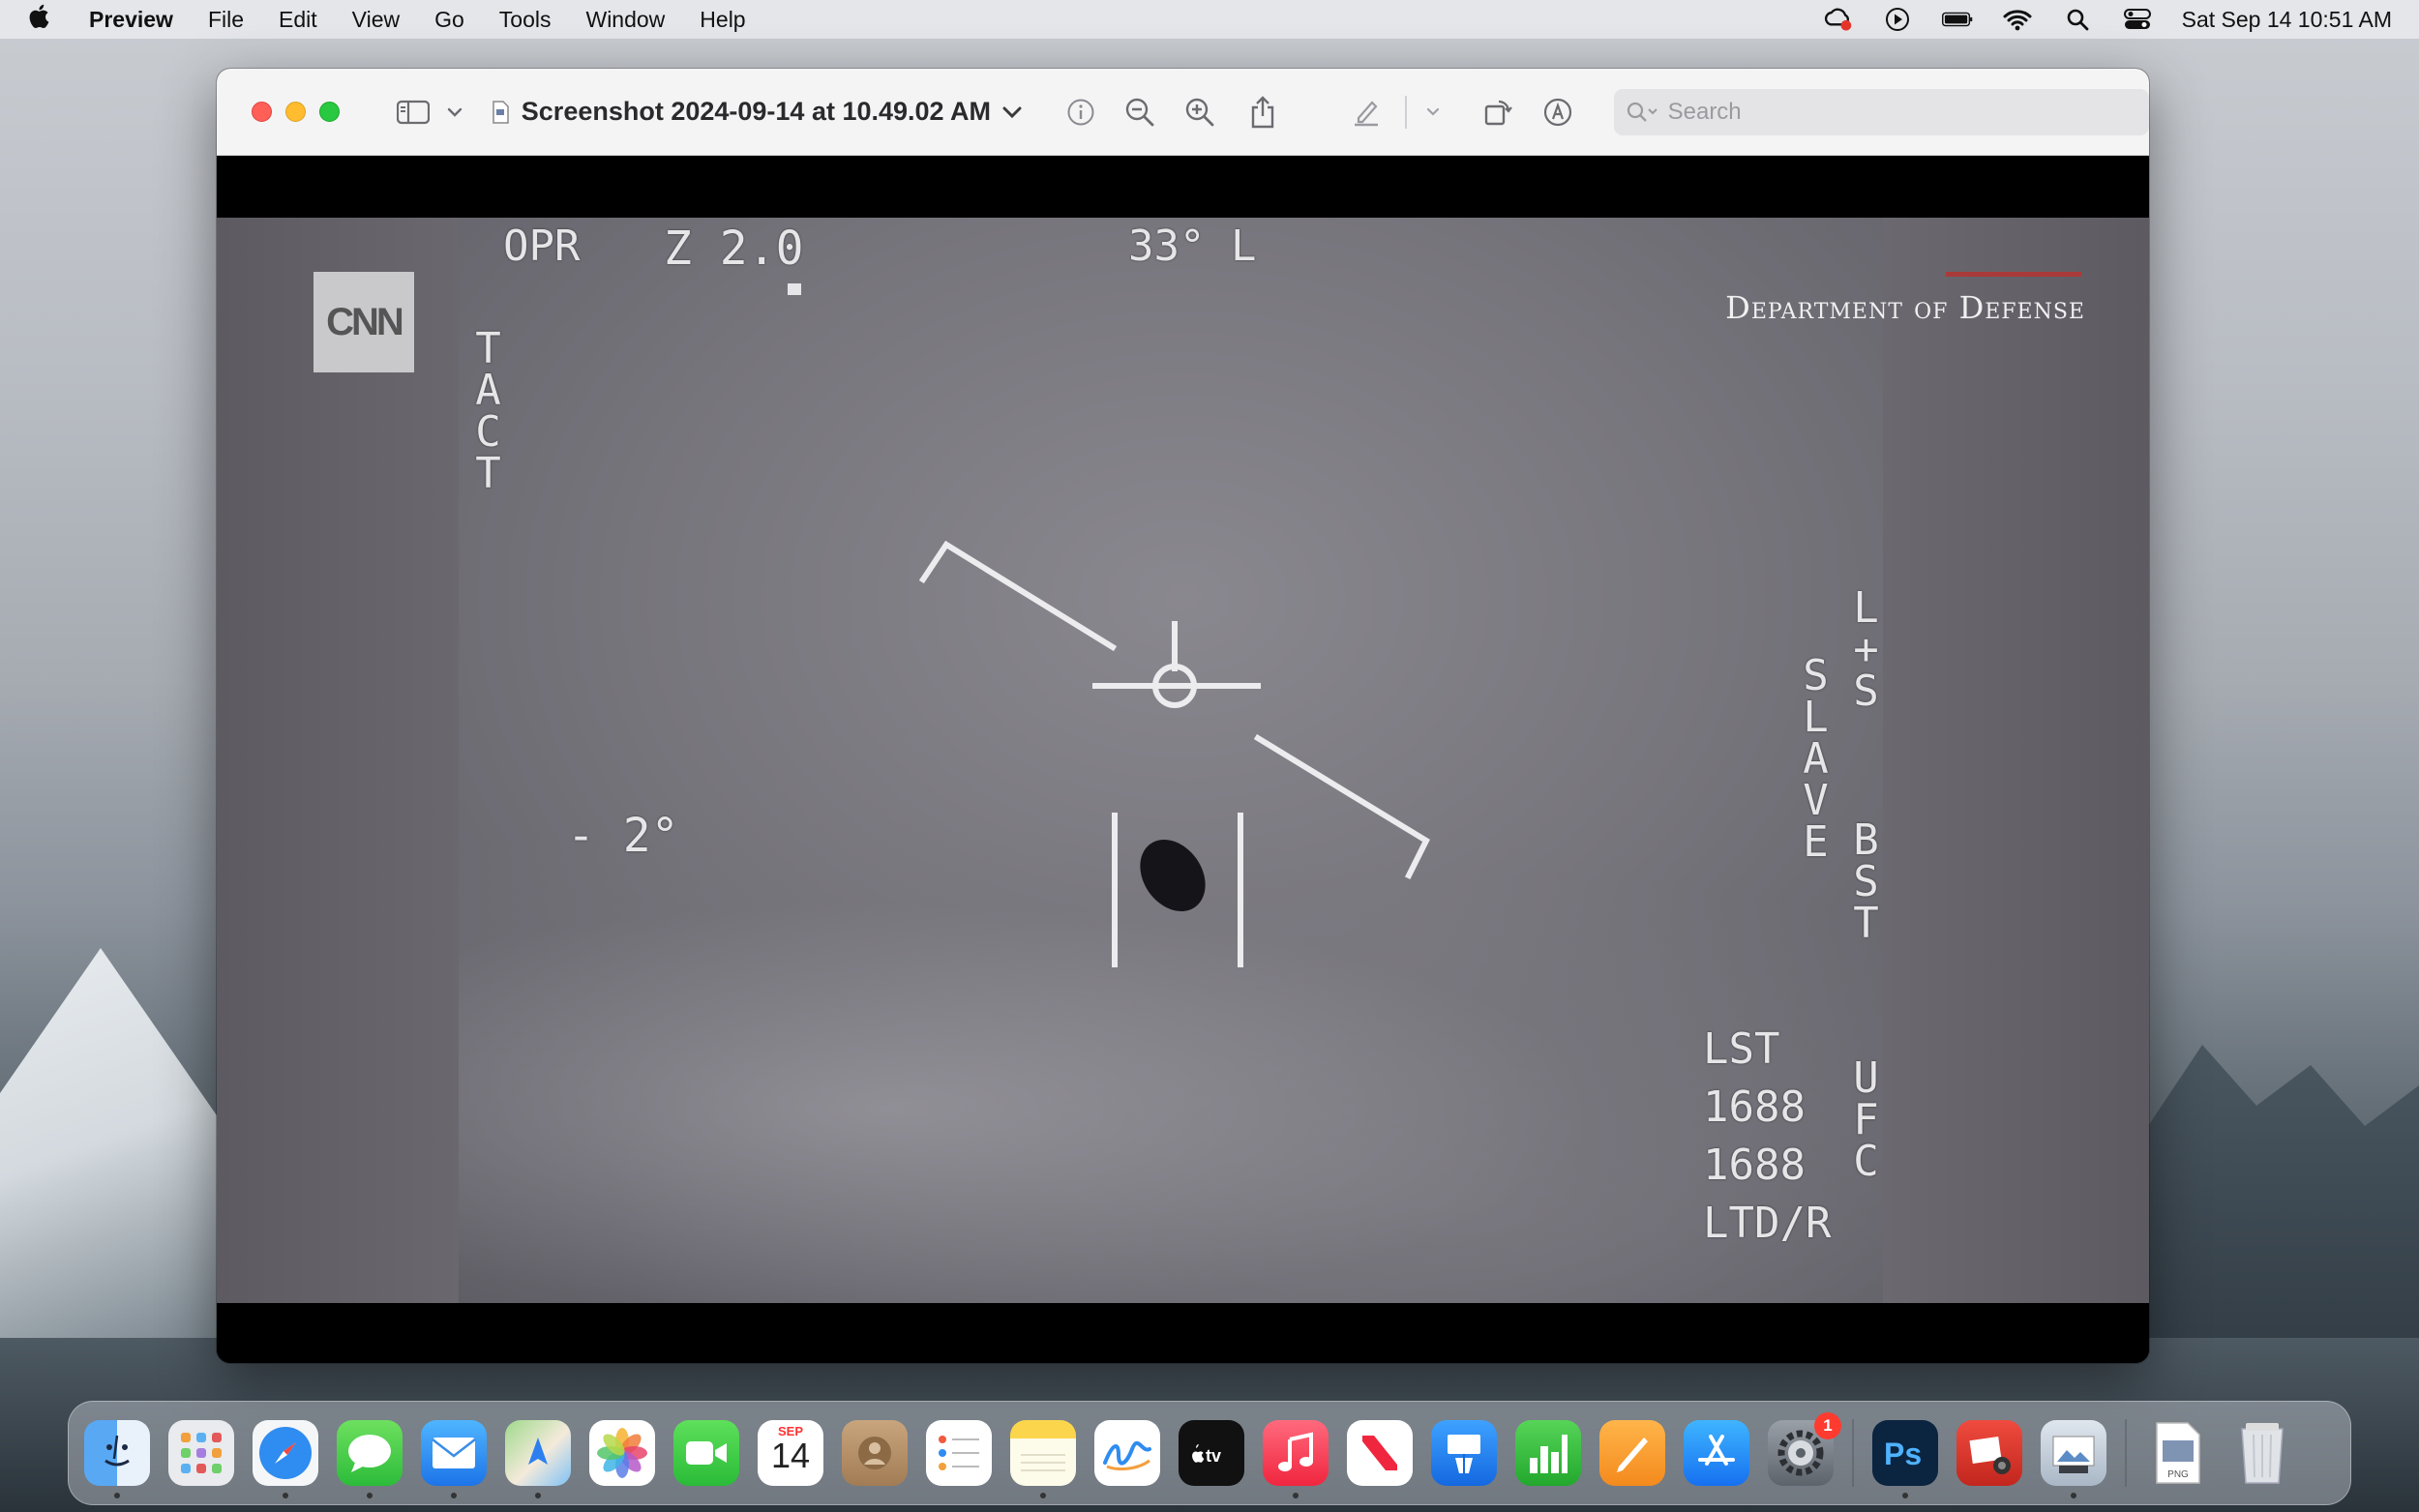 This screenshot has width=2419, height=1512. I want to click on dock-keynote, so click(1464, 1453).